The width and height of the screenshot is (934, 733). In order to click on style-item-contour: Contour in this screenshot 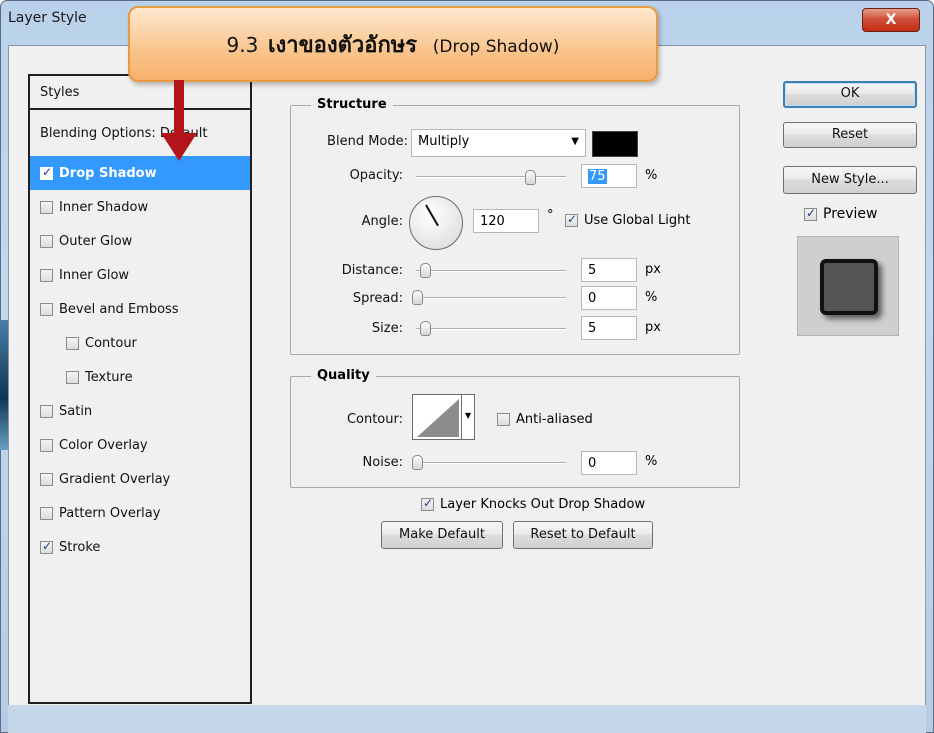, I will do `click(140, 343)`.